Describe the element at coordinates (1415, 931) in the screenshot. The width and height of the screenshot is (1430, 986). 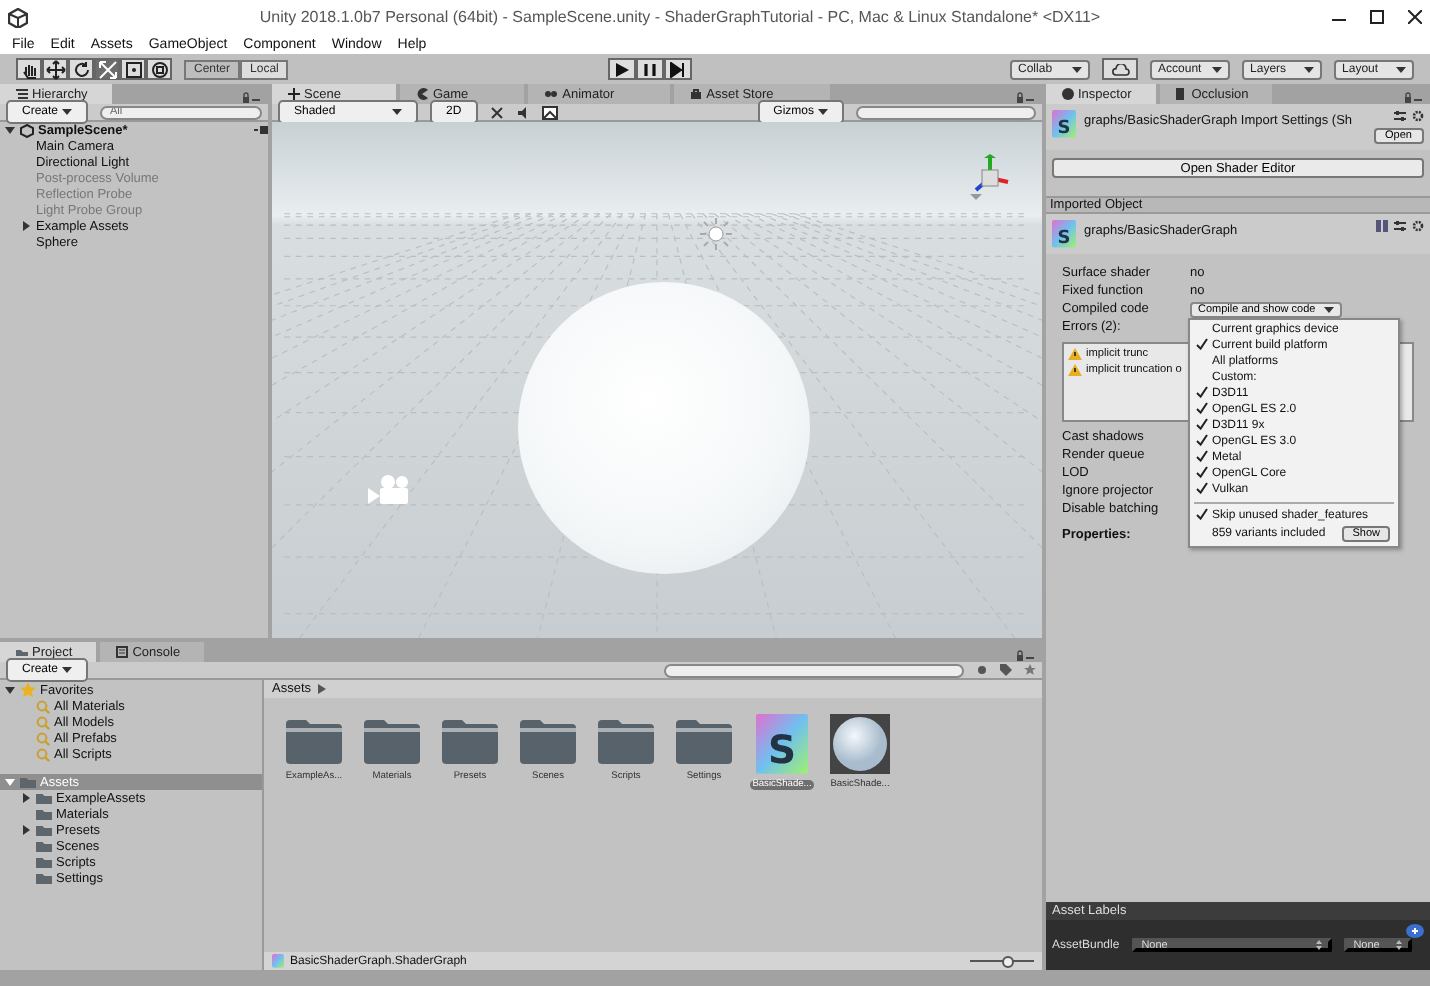
I see `add-label-icon` at that location.